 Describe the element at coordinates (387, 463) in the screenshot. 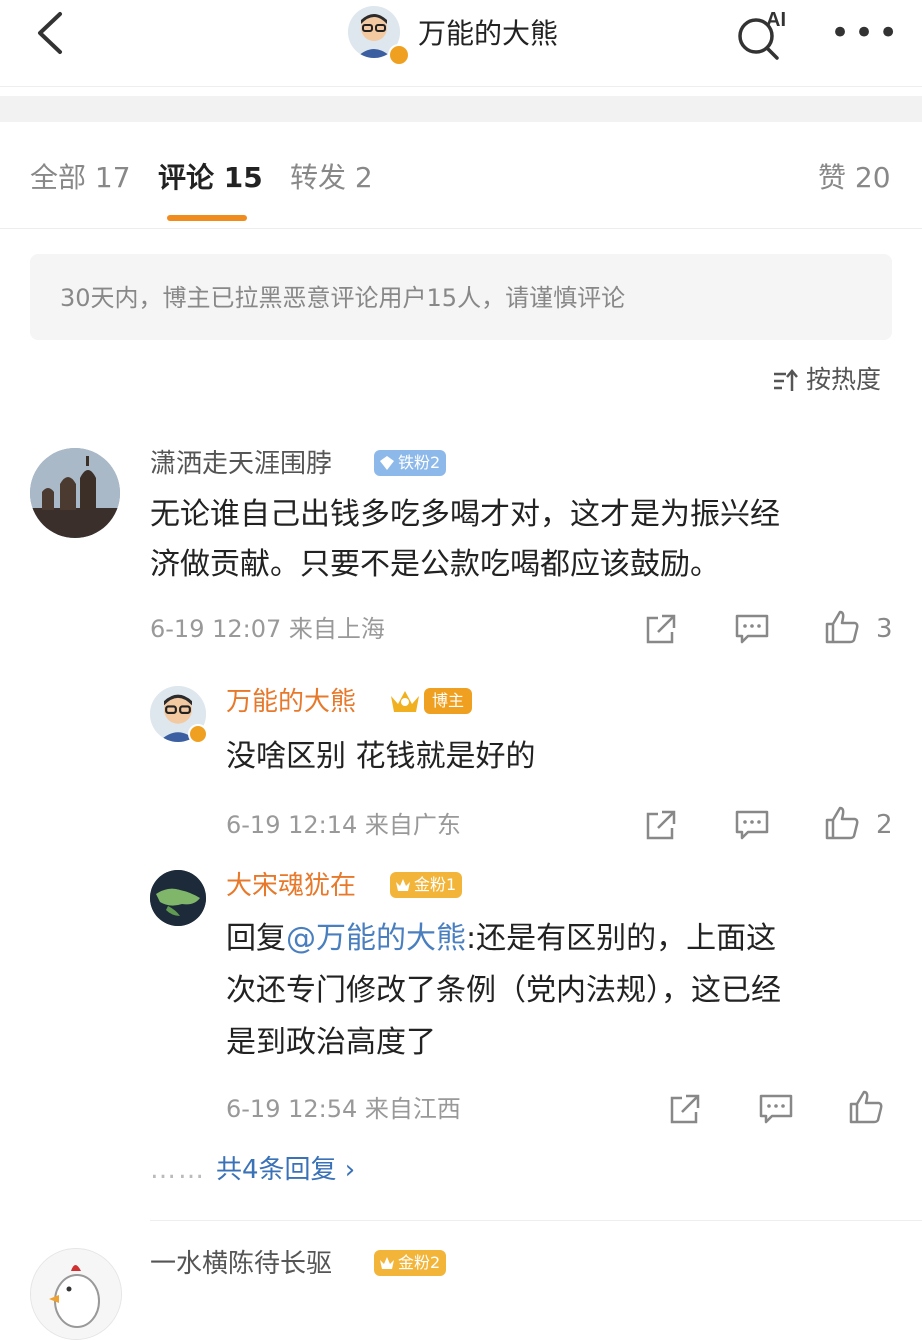

I see `diamond-icon` at that location.